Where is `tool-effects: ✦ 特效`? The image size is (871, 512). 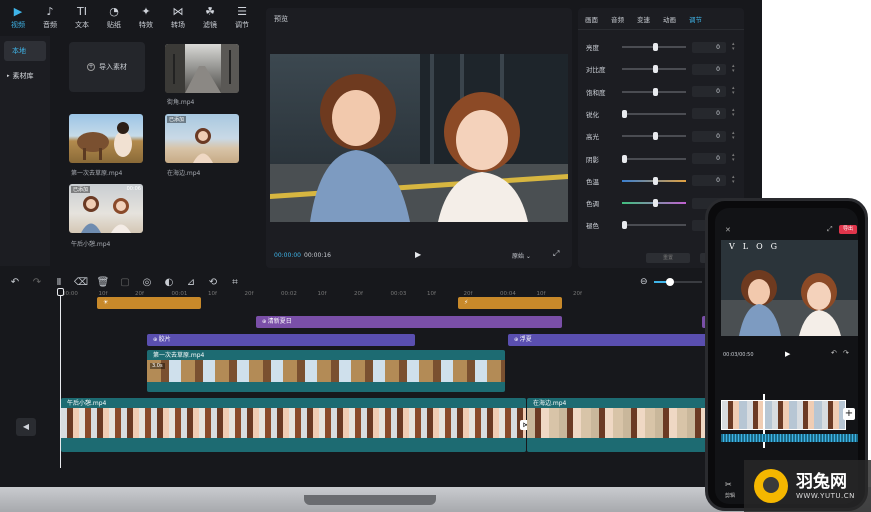
tool-effects: ✦ 特效 is located at coordinates (146, 18).